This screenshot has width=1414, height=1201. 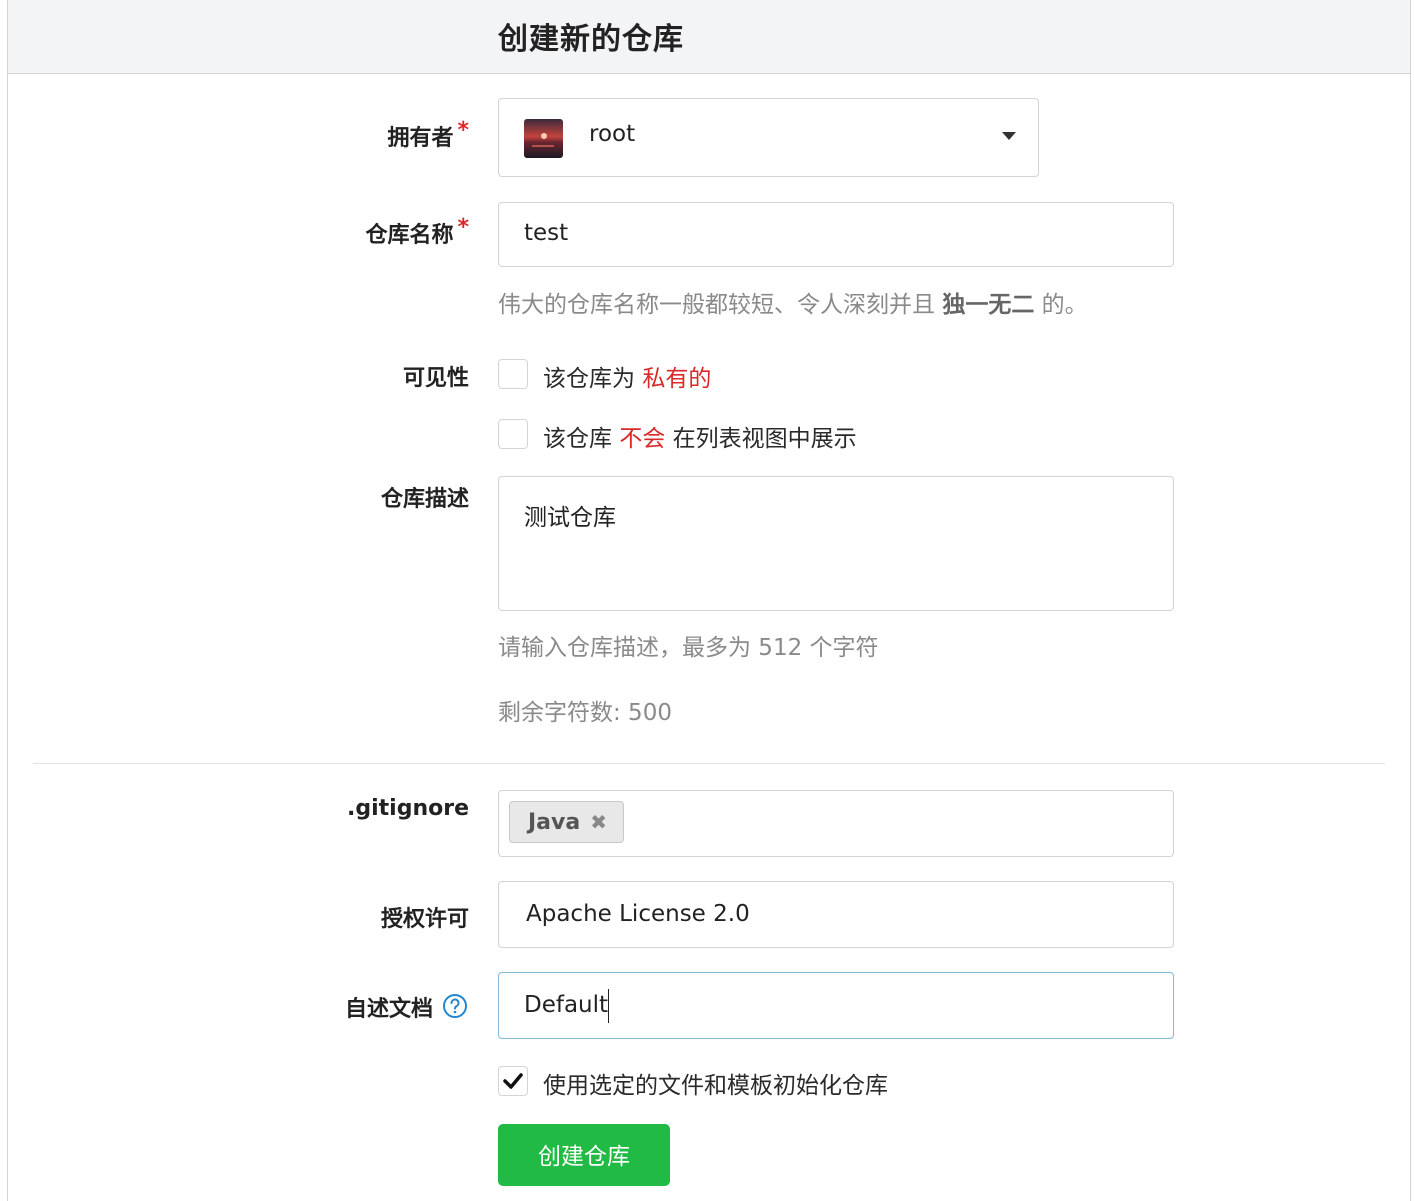 I want to click on owner-label: 拥有者 *, so click(x=428, y=135).